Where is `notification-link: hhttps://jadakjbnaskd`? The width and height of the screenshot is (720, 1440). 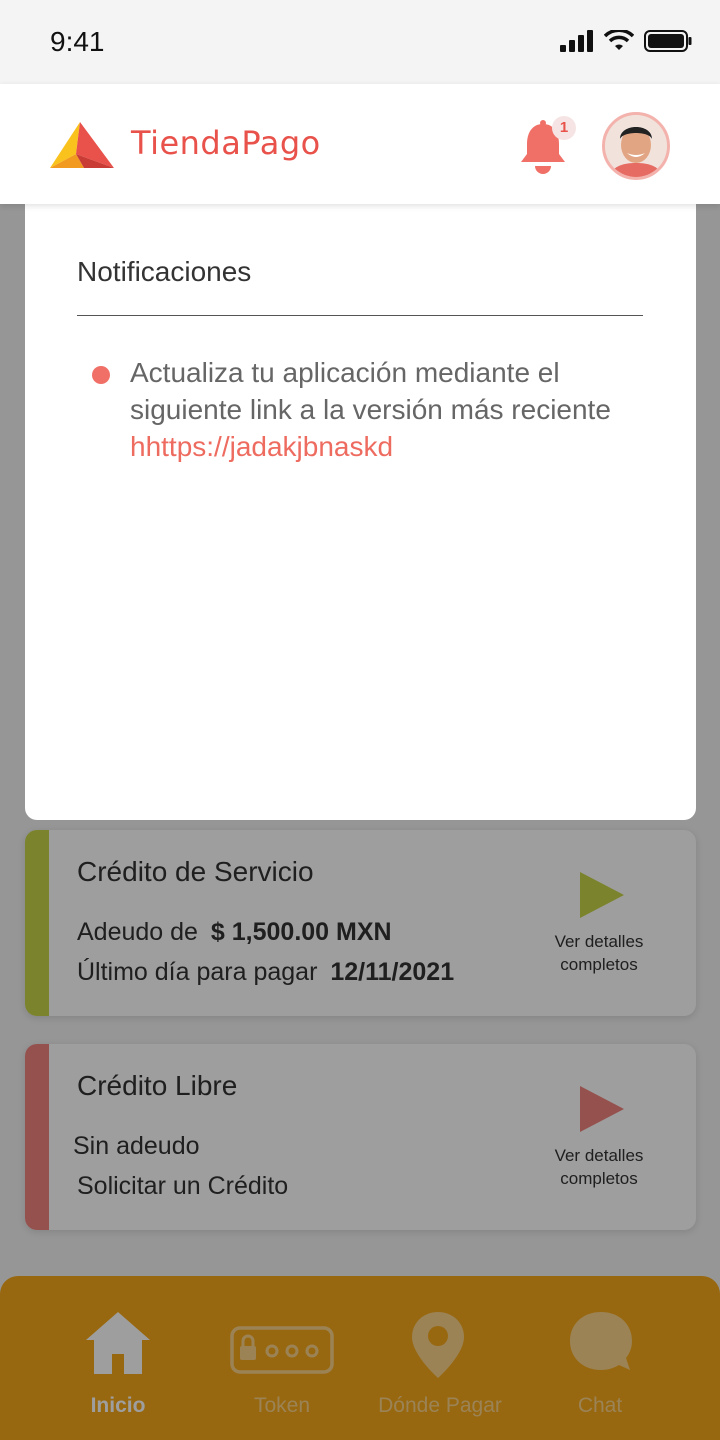
notification-link: hhttps://jadakjbnaskd is located at coordinates (261, 446).